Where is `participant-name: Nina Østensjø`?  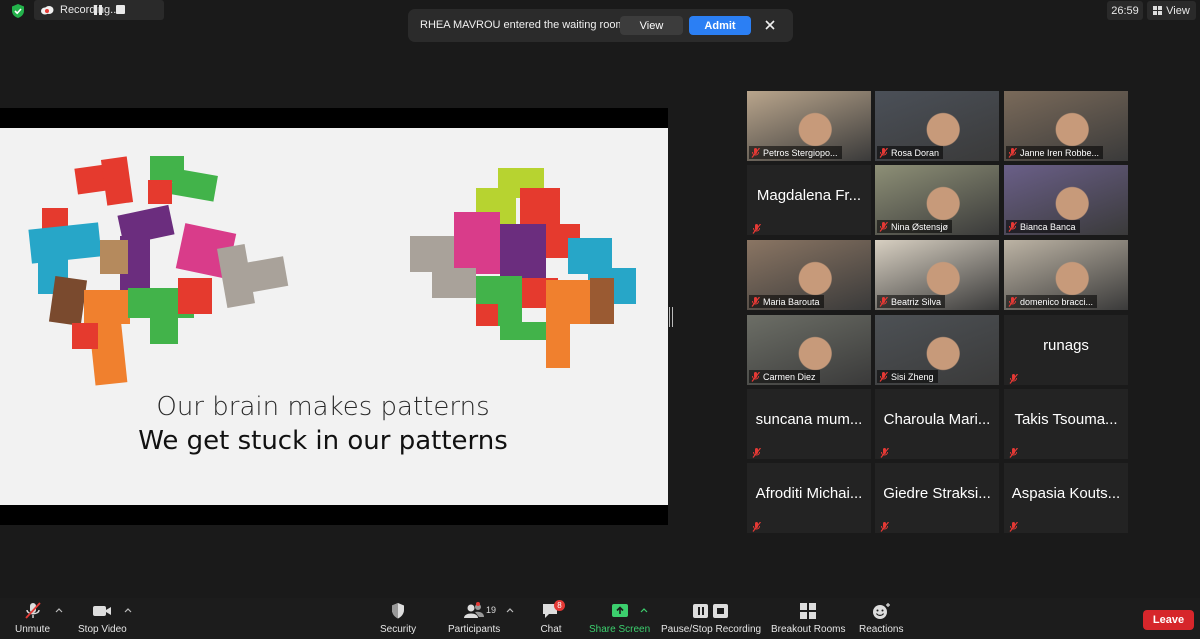 participant-name: Nina Østensjø is located at coordinates (920, 226).